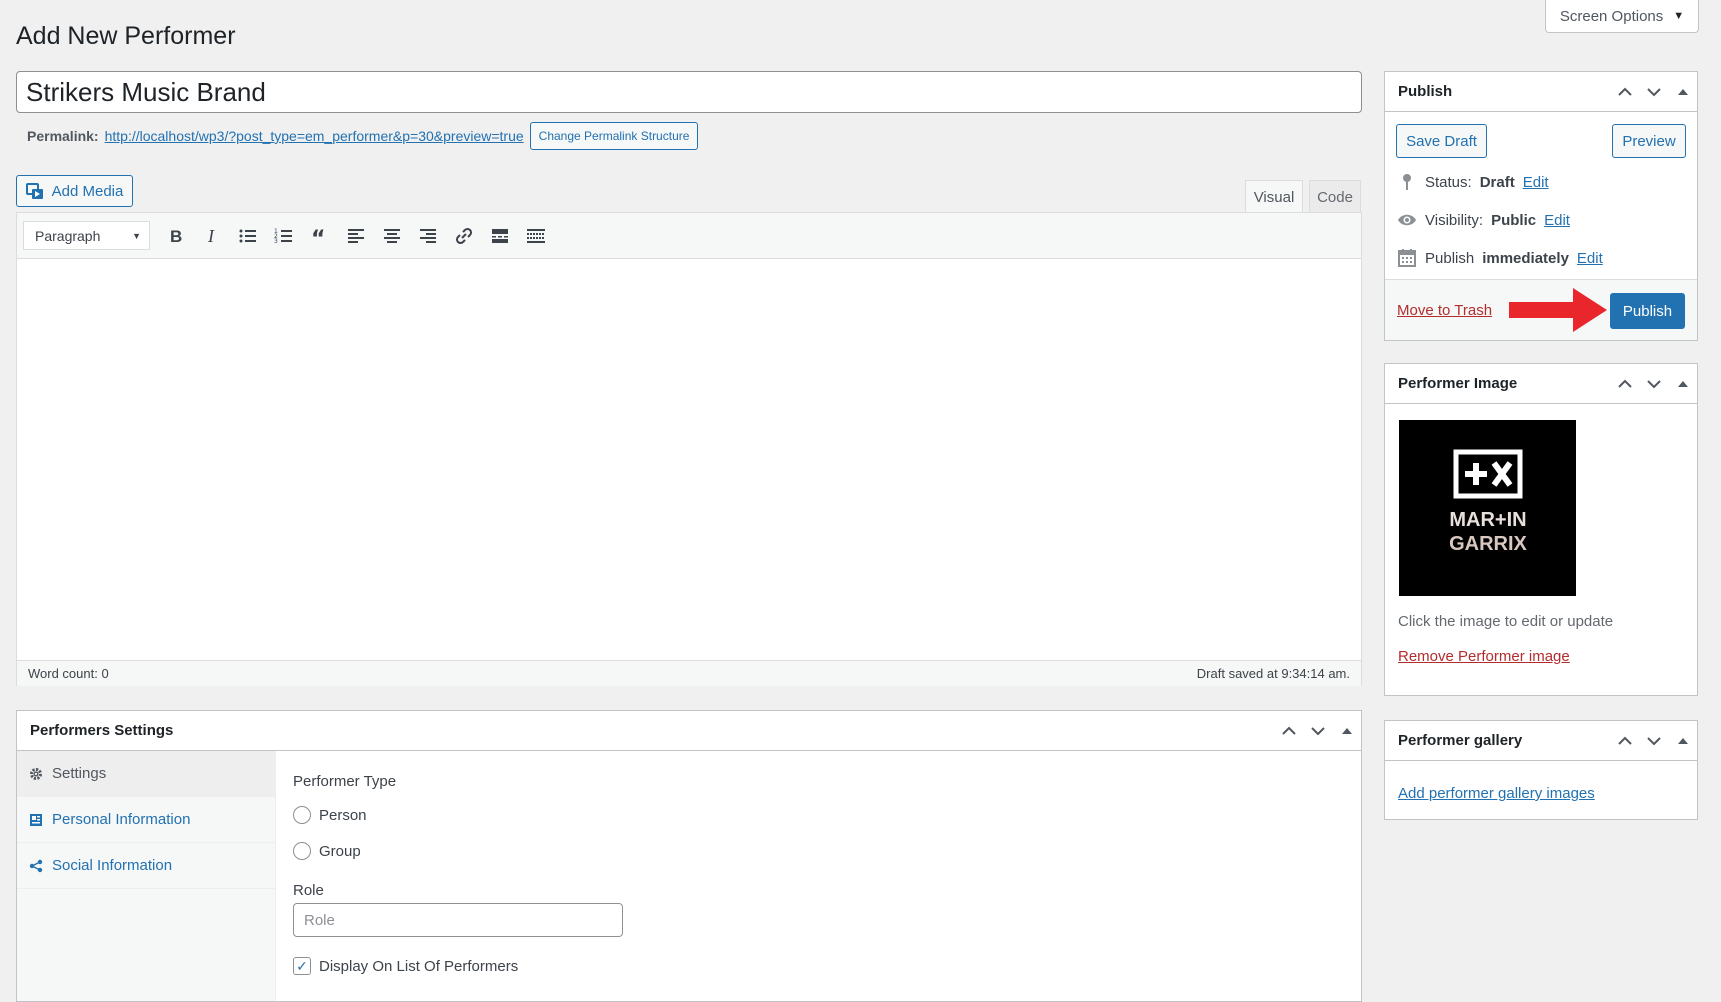  I want to click on tab-social-information-label: Social Information, so click(112, 865).